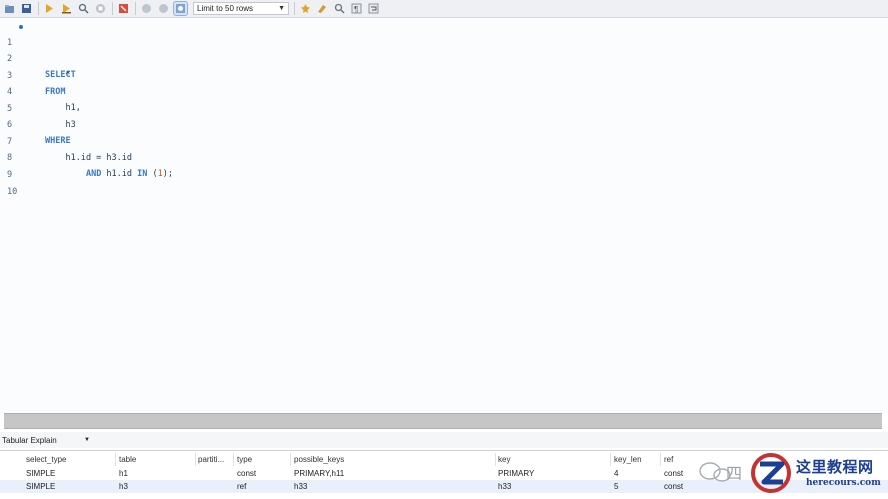  What do you see at coordinates (21, 27) in the screenshot?
I see `statement-marker-icon` at bounding box center [21, 27].